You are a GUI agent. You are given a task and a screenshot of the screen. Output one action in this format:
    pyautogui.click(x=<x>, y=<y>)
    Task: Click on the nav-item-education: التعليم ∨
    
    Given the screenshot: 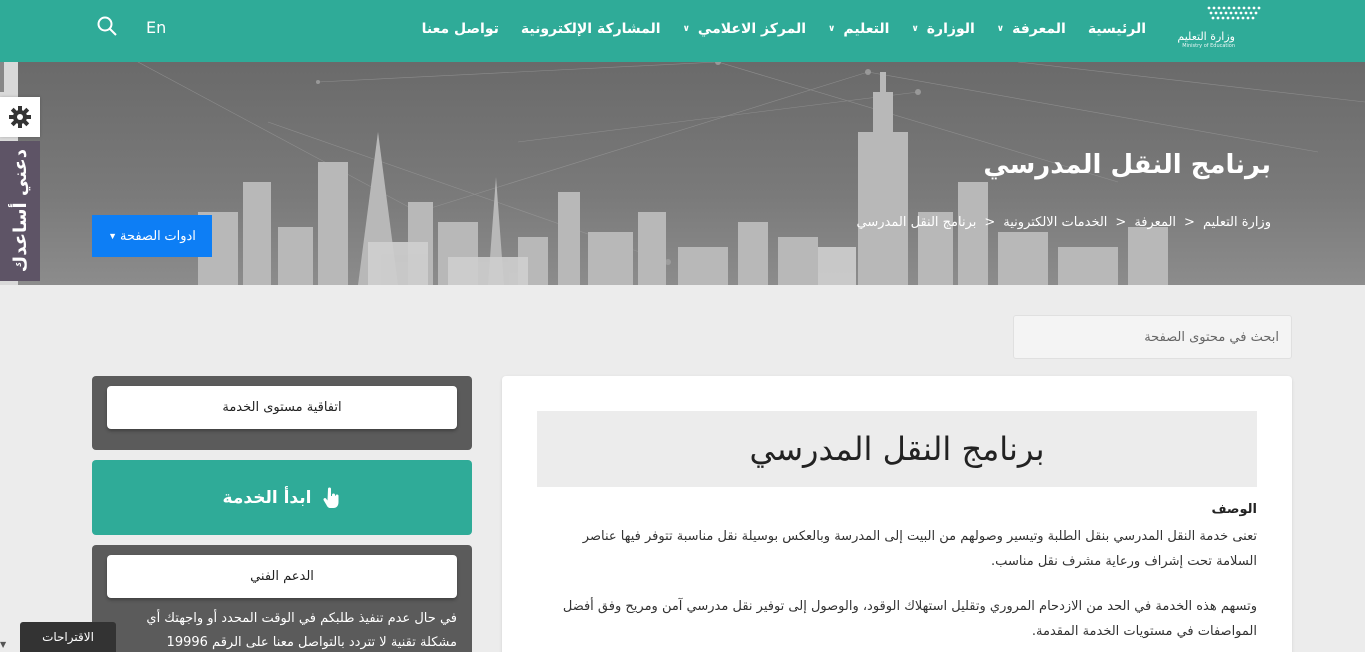 What is the action you would take?
    pyautogui.click(x=858, y=29)
    